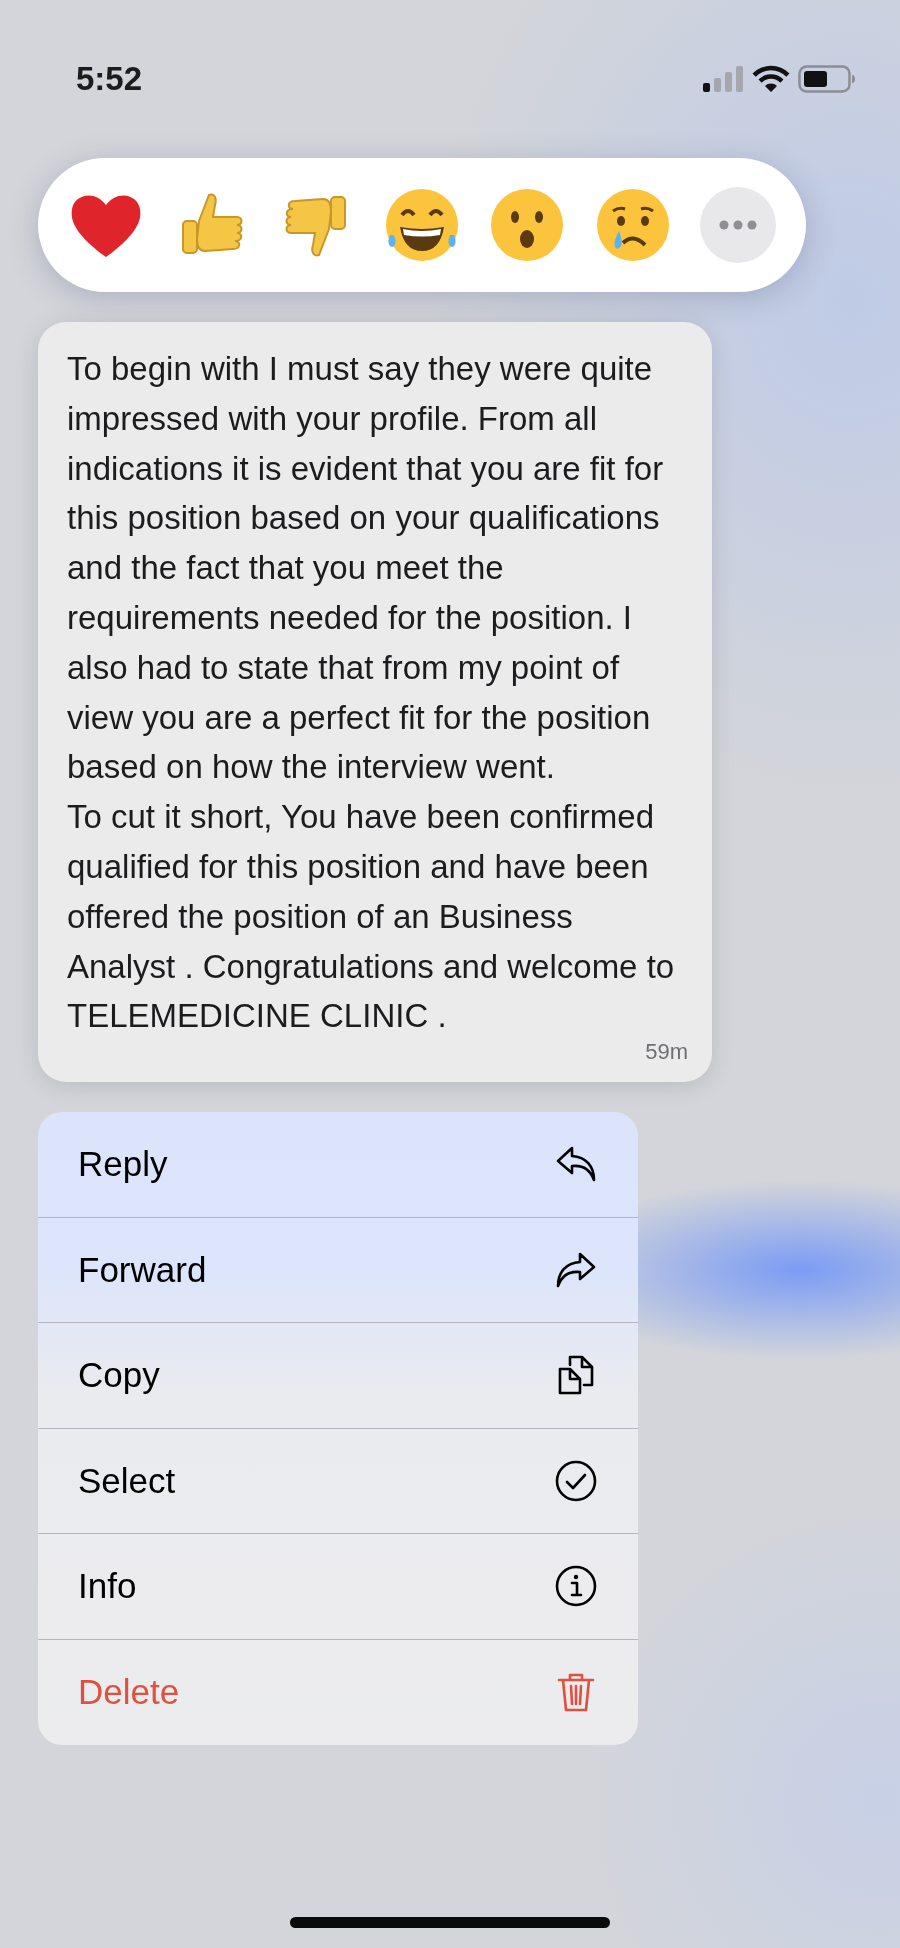 This screenshot has width=900, height=1948. Describe the element at coordinates (827, 79) in the screenshot. I see `battery-icon` at that location.